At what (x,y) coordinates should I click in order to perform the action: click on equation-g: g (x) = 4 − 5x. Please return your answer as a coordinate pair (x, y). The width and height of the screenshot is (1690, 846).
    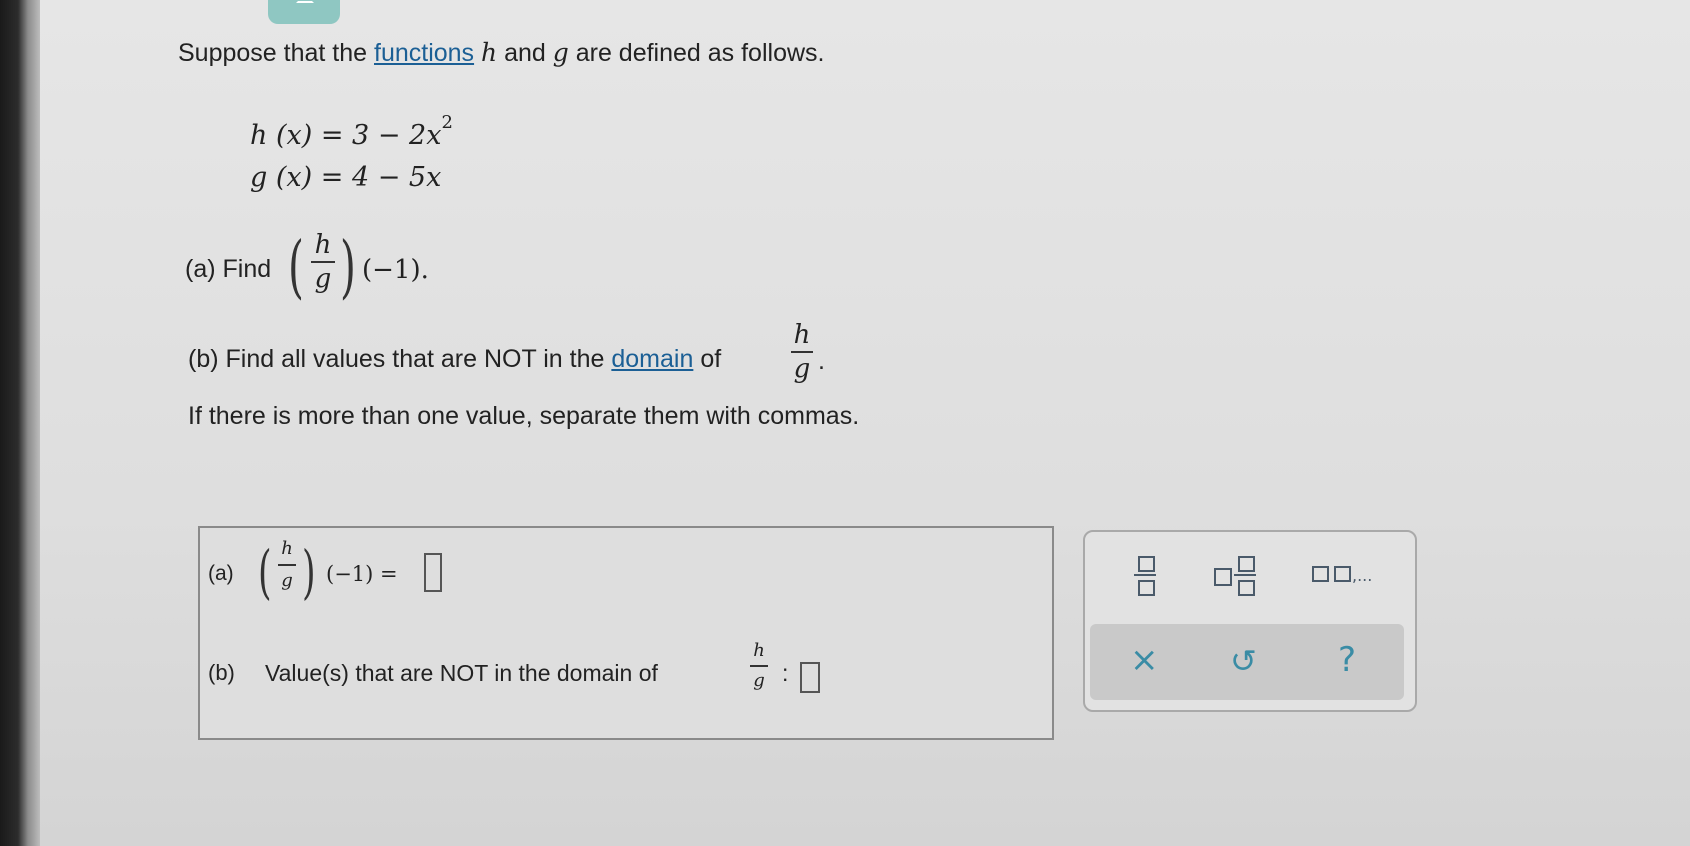
    Looking at the image, I should click on (346, 177).